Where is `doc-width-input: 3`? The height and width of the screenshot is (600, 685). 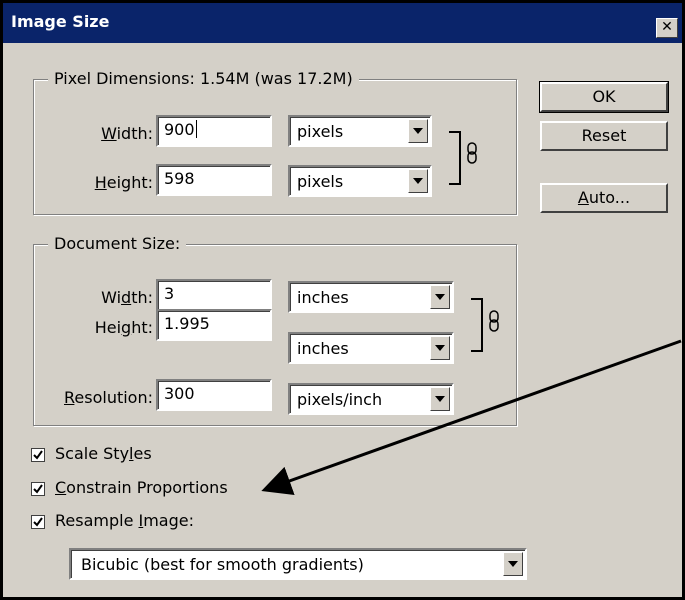
doc-width-input: 3 is located at coordinates (214, 295).